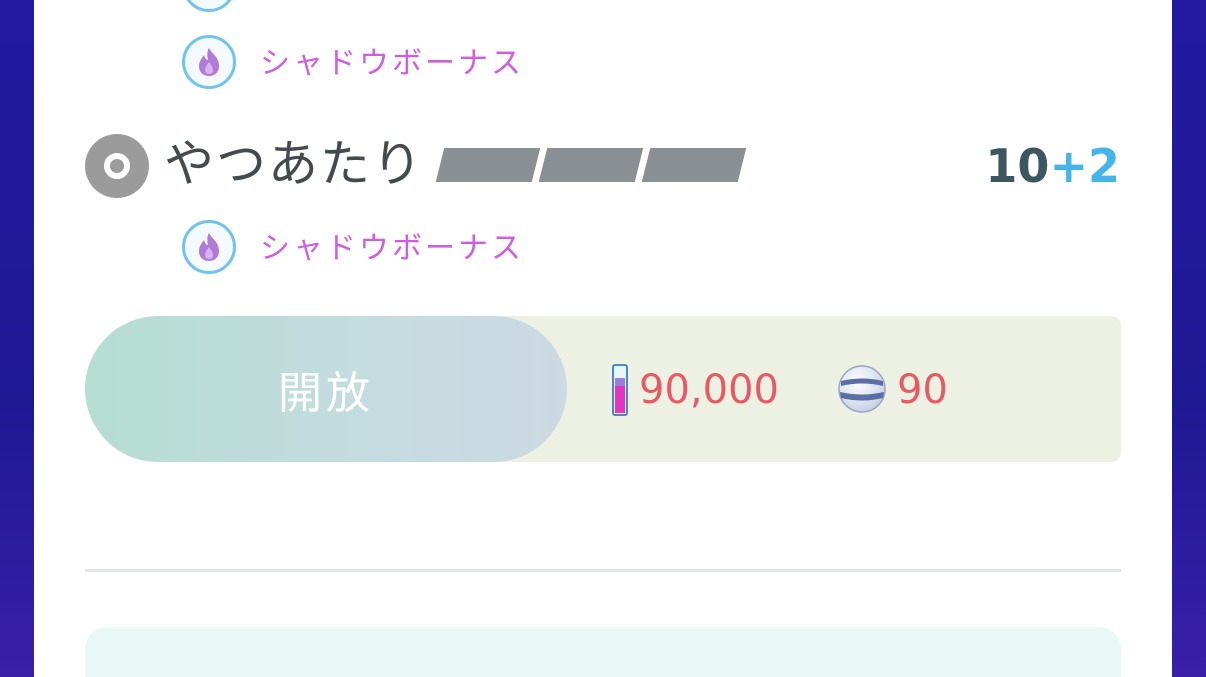  I want to click on candy-cost: 90, so click(922, 390).